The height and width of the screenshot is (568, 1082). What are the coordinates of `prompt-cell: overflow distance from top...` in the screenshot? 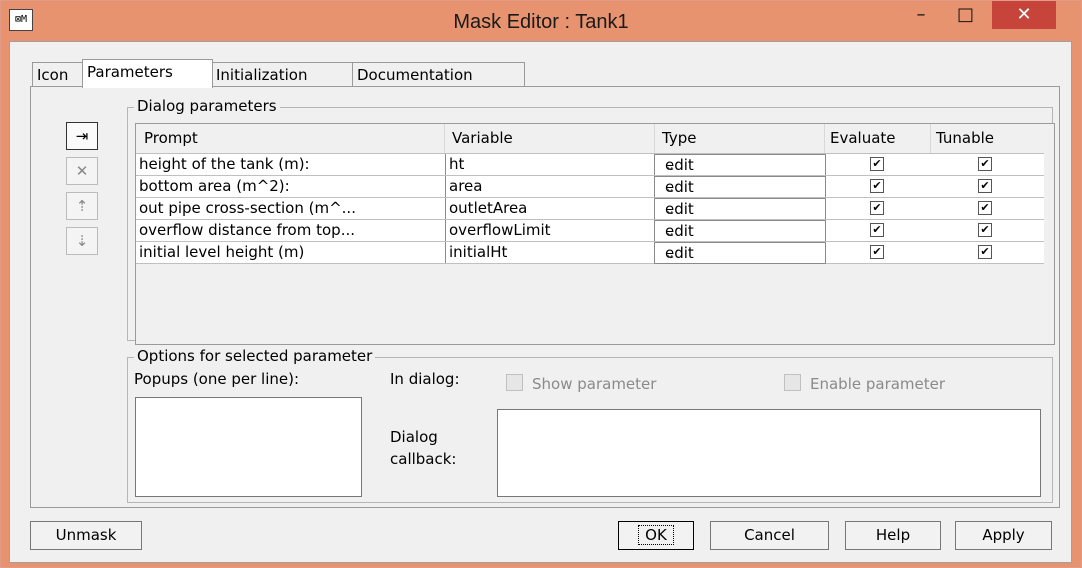 It's located at (291, 230).